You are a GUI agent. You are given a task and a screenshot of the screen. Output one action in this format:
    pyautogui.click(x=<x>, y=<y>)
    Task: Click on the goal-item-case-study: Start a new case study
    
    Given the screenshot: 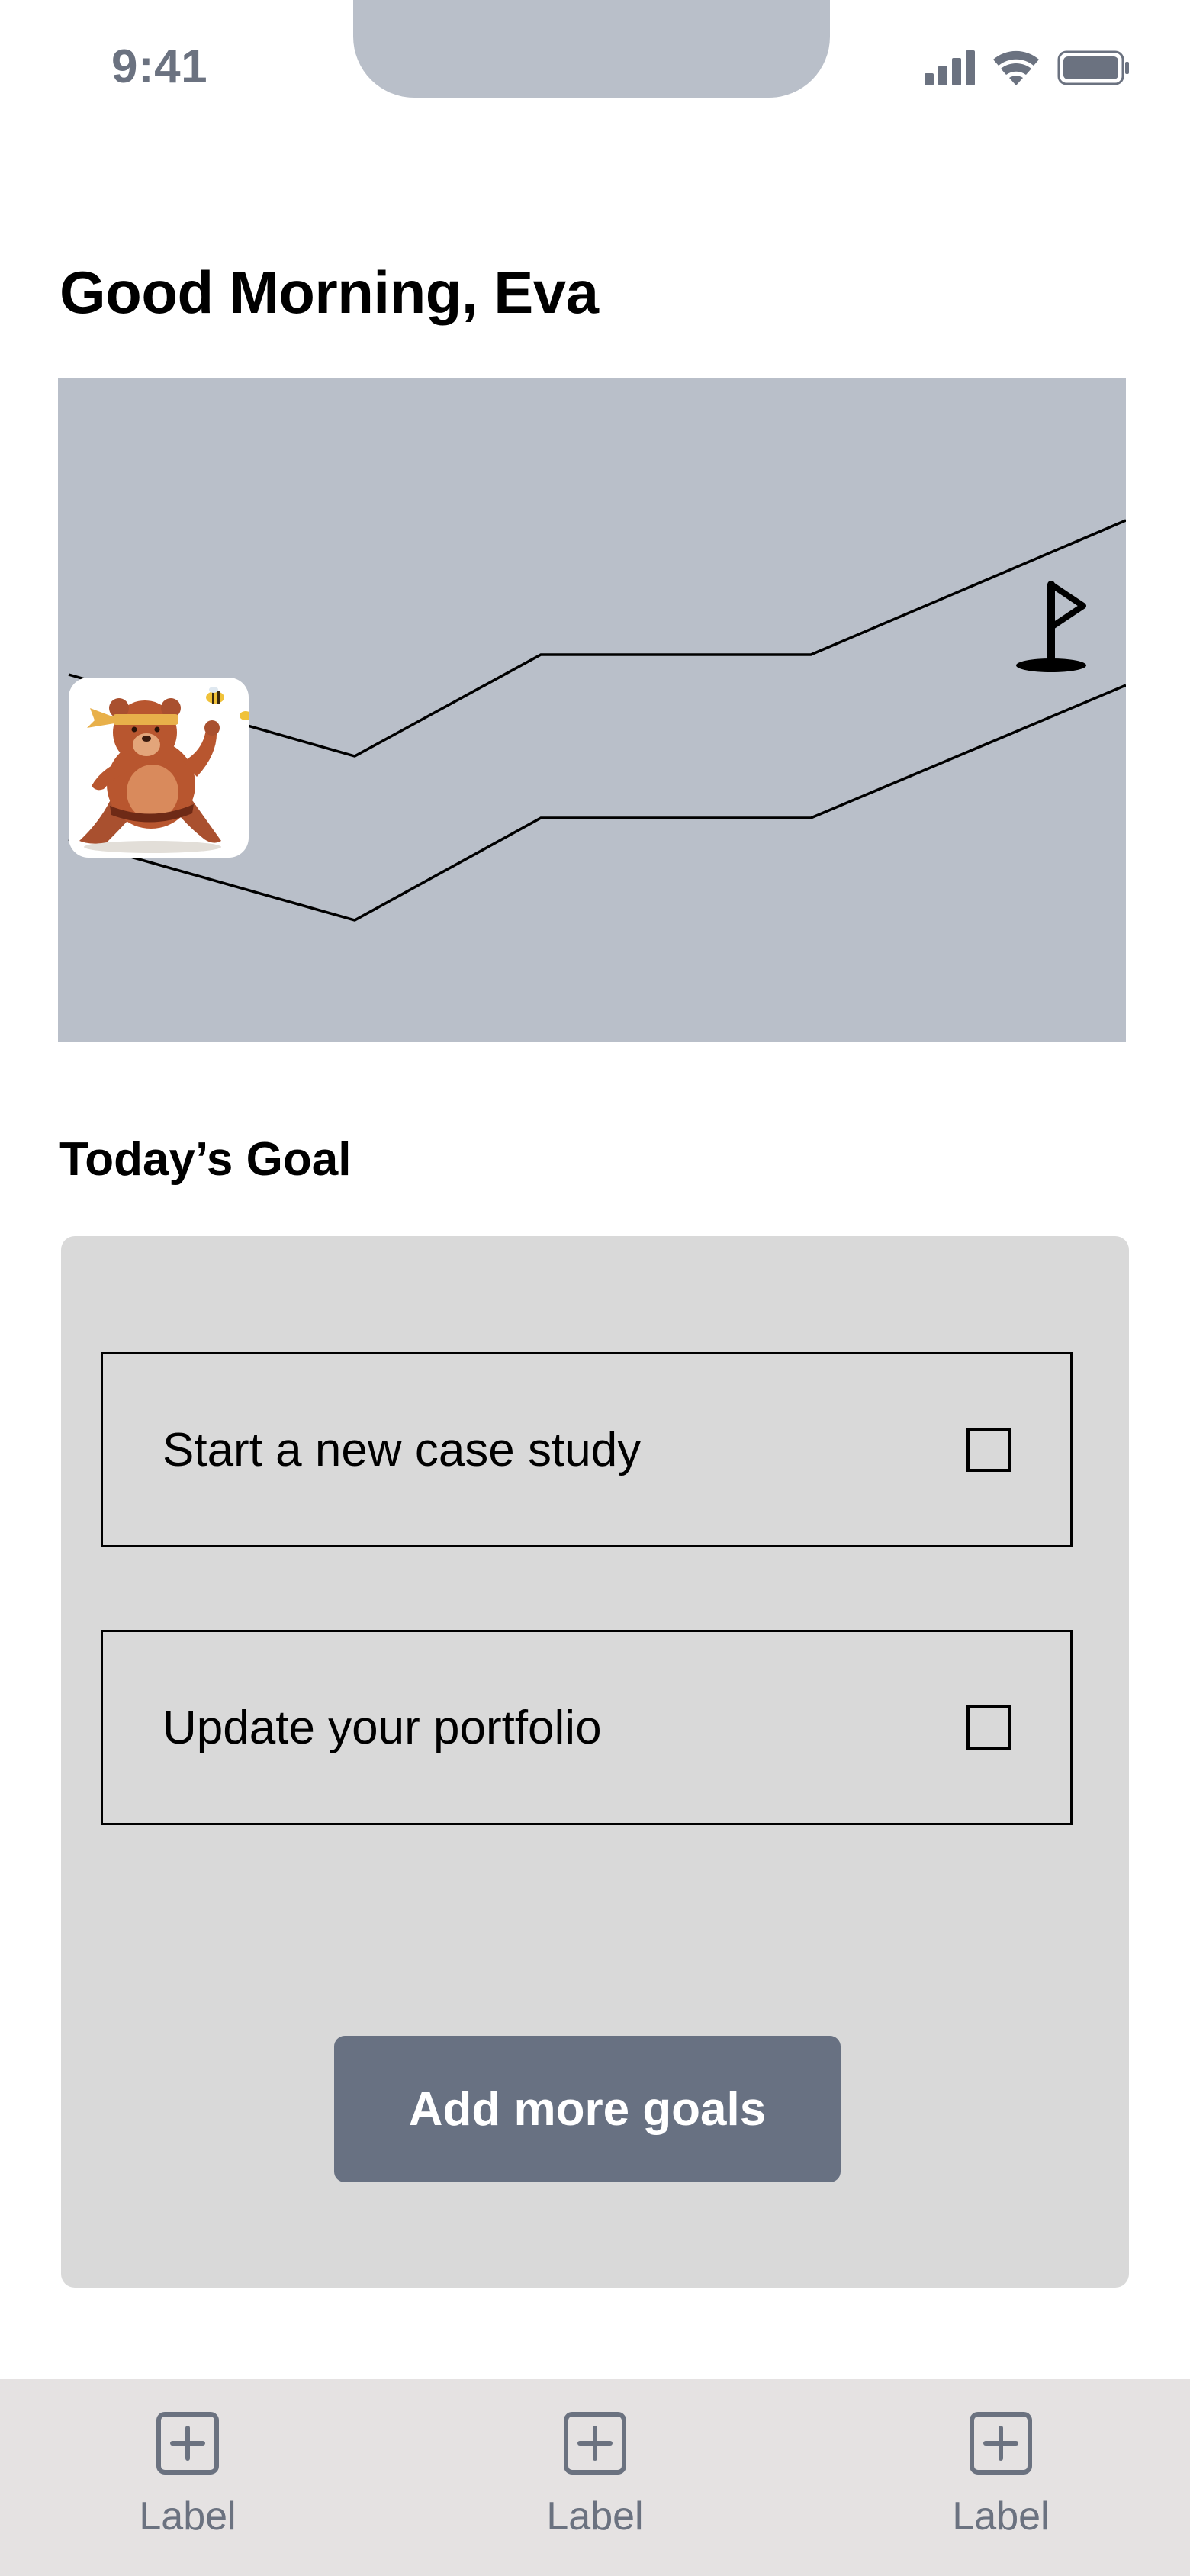 What is the action you would take?
    pyautogui.click(x=587, y=1449)
    